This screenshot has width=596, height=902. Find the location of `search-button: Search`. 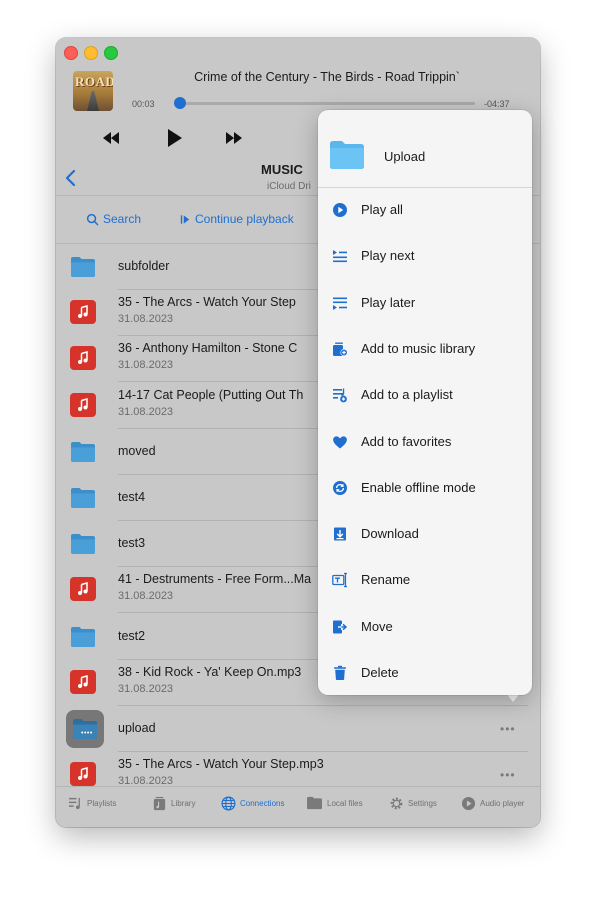

search-button: Search is located at coordinates (113, 219).